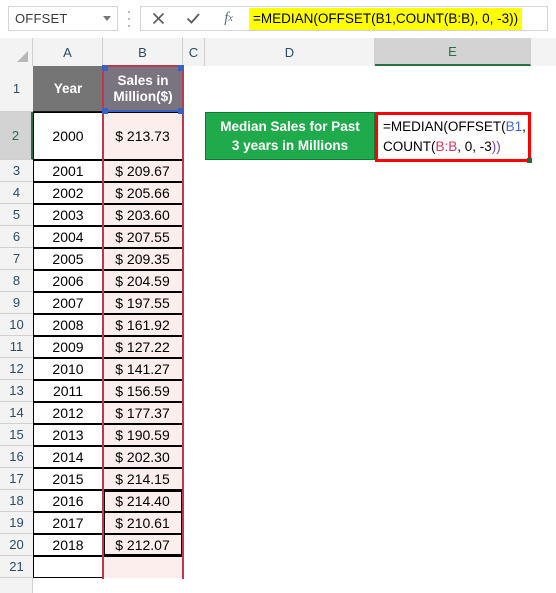  What do you see at coordinates (16, 237) in the screenshot?
I see `row-header-6: 6` at bounding box center [16, 237].